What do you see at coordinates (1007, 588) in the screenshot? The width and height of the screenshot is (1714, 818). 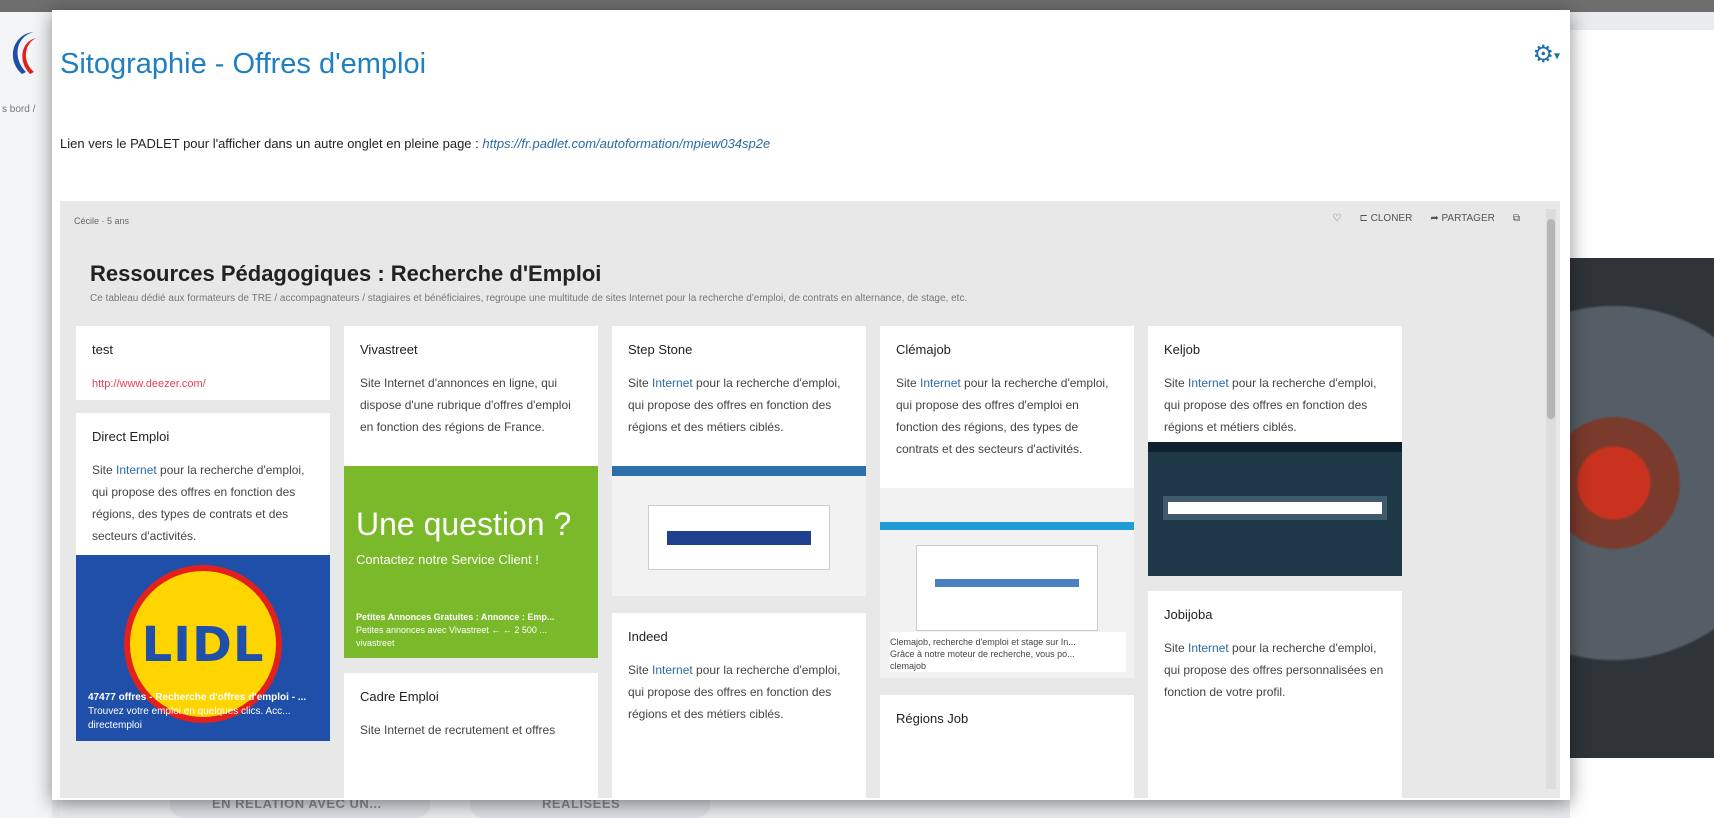 I see `preview-page` at bounding box center [1007, 588].